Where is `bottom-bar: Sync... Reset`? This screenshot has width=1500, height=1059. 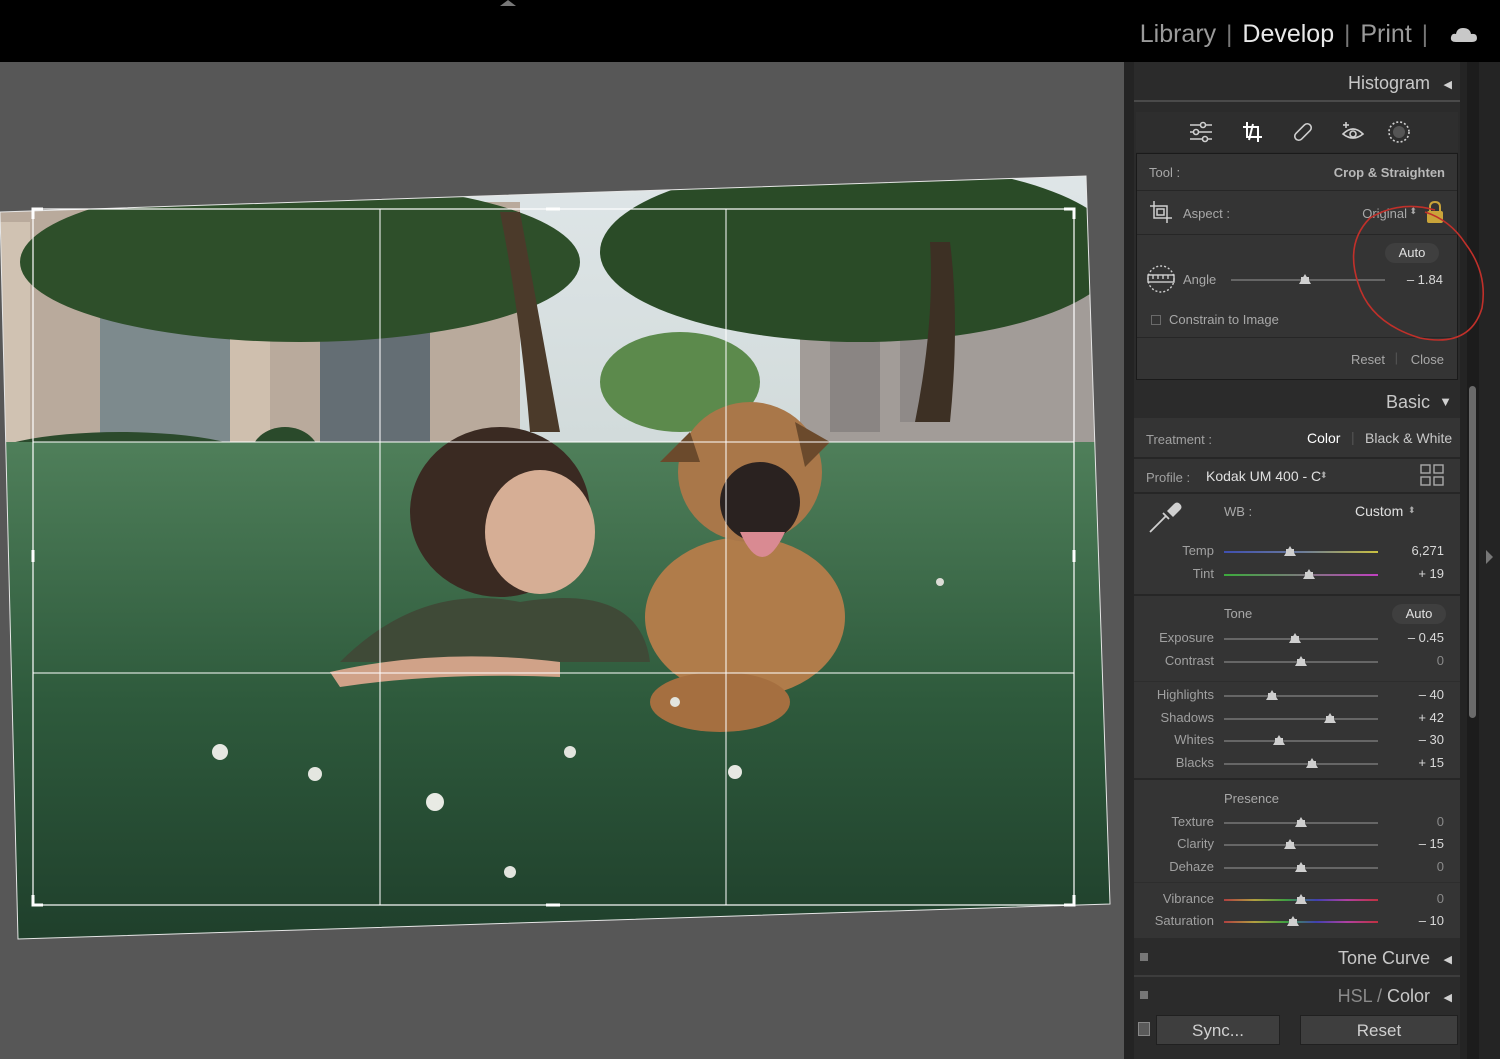 bottom-bar: Sync... Reset is located at coordinates (1297, 1034).